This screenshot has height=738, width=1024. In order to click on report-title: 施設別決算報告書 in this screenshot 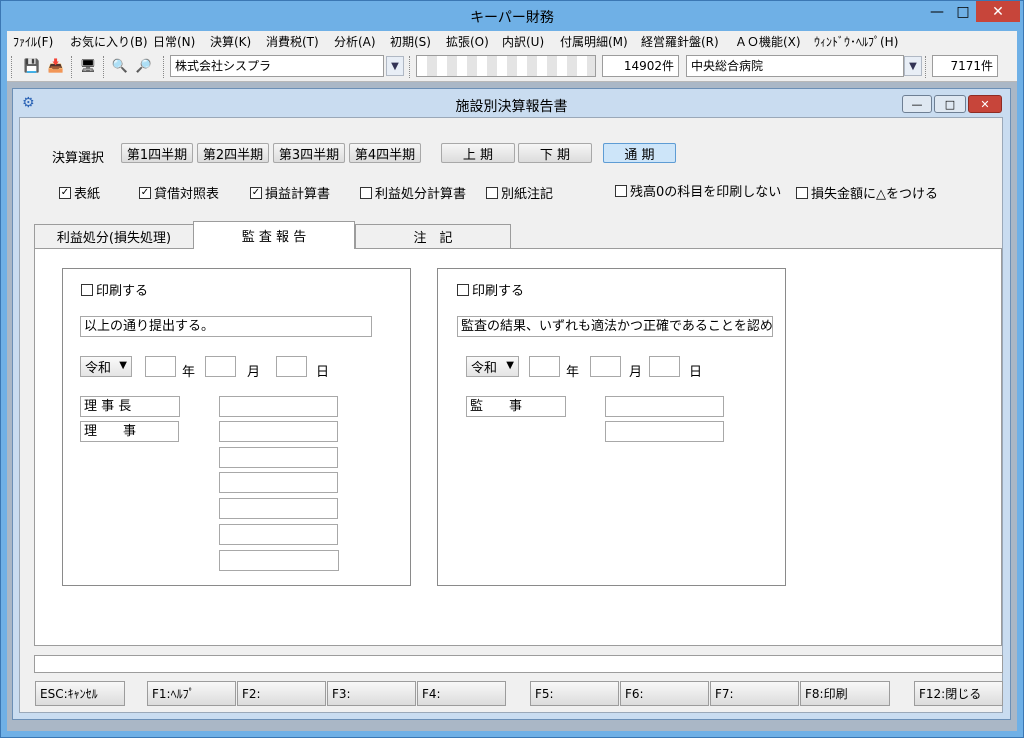, I will do `click(511, 107)`.